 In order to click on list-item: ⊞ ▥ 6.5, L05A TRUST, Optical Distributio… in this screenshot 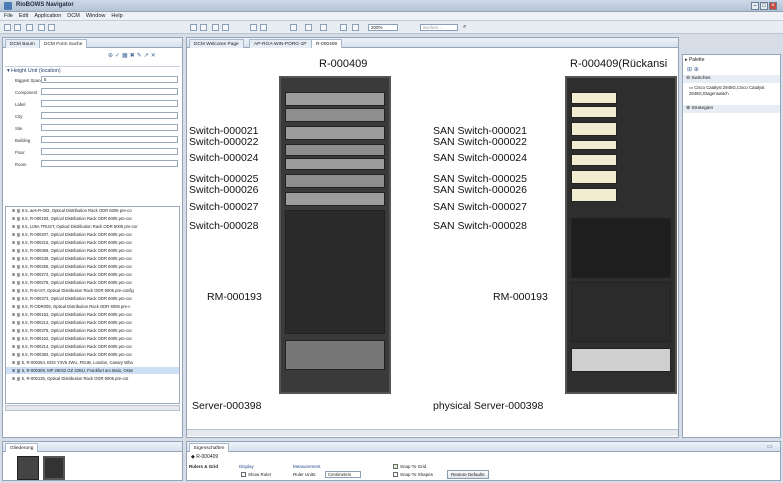, I will do `click(75, 226)`.